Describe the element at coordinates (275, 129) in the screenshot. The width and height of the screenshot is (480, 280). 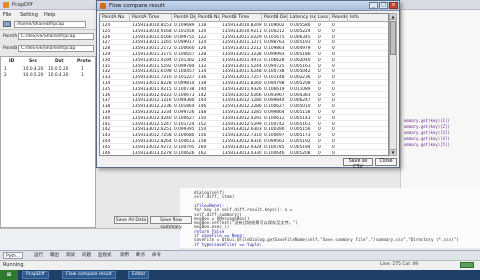
I see `table-cell: 0.100390` at that location.